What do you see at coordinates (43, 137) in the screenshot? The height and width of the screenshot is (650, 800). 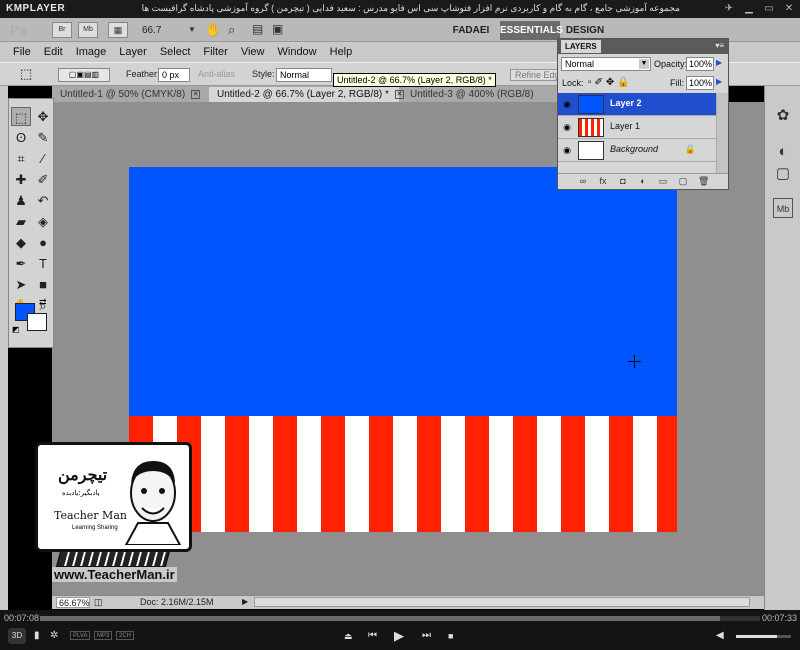 I see `quick-selection-tool-icon: ✎` at bounding box center [43, 137].